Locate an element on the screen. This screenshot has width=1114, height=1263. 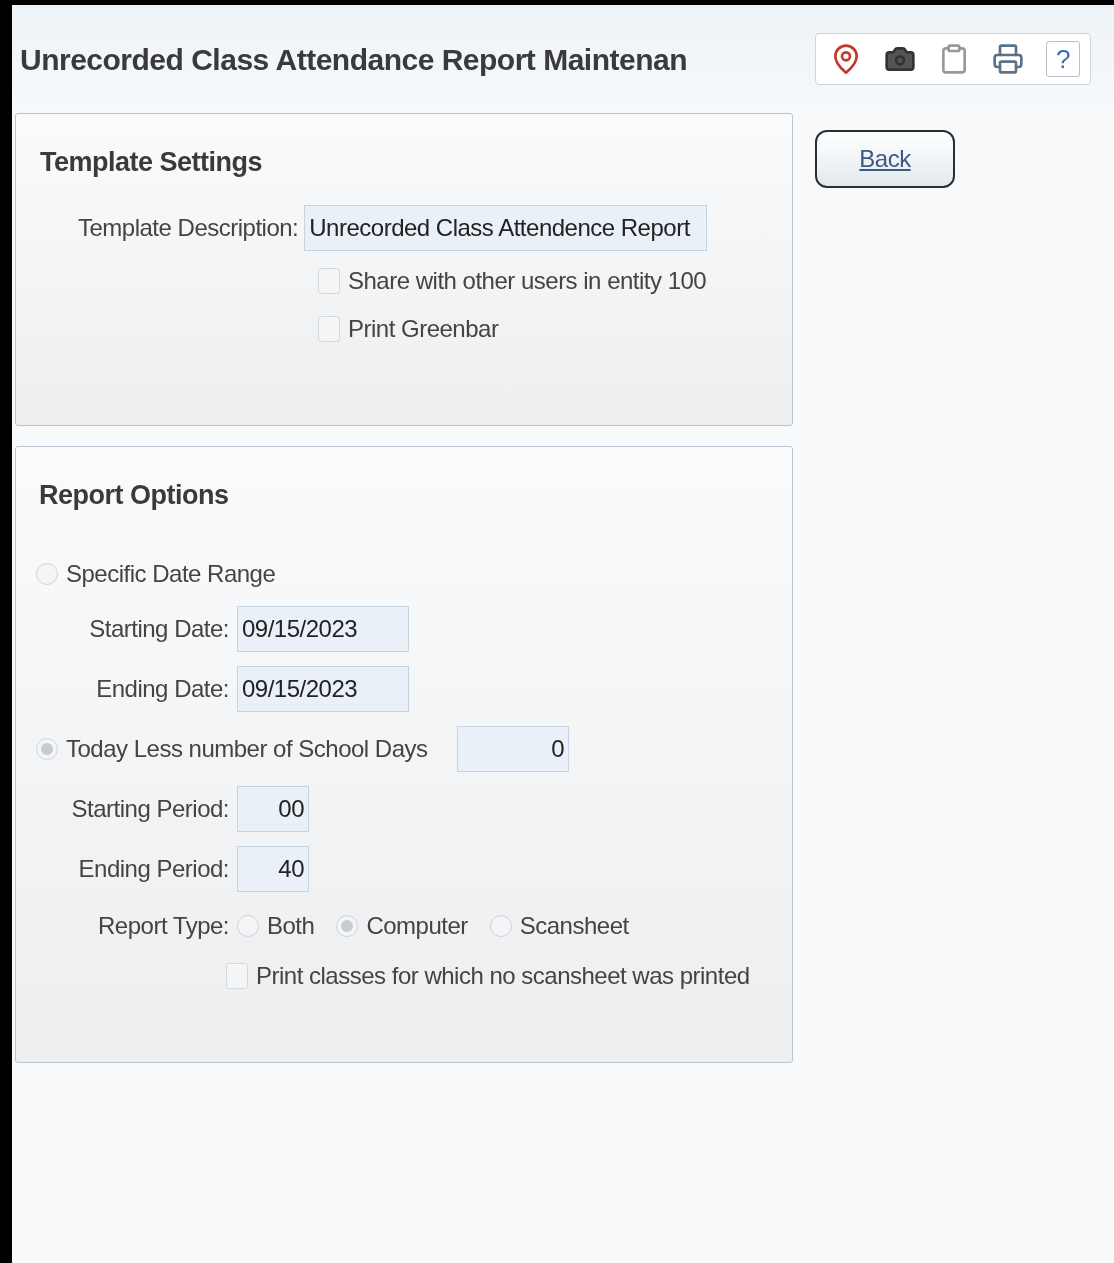
field-label: Report Type: is located at coordinates (163, 925).